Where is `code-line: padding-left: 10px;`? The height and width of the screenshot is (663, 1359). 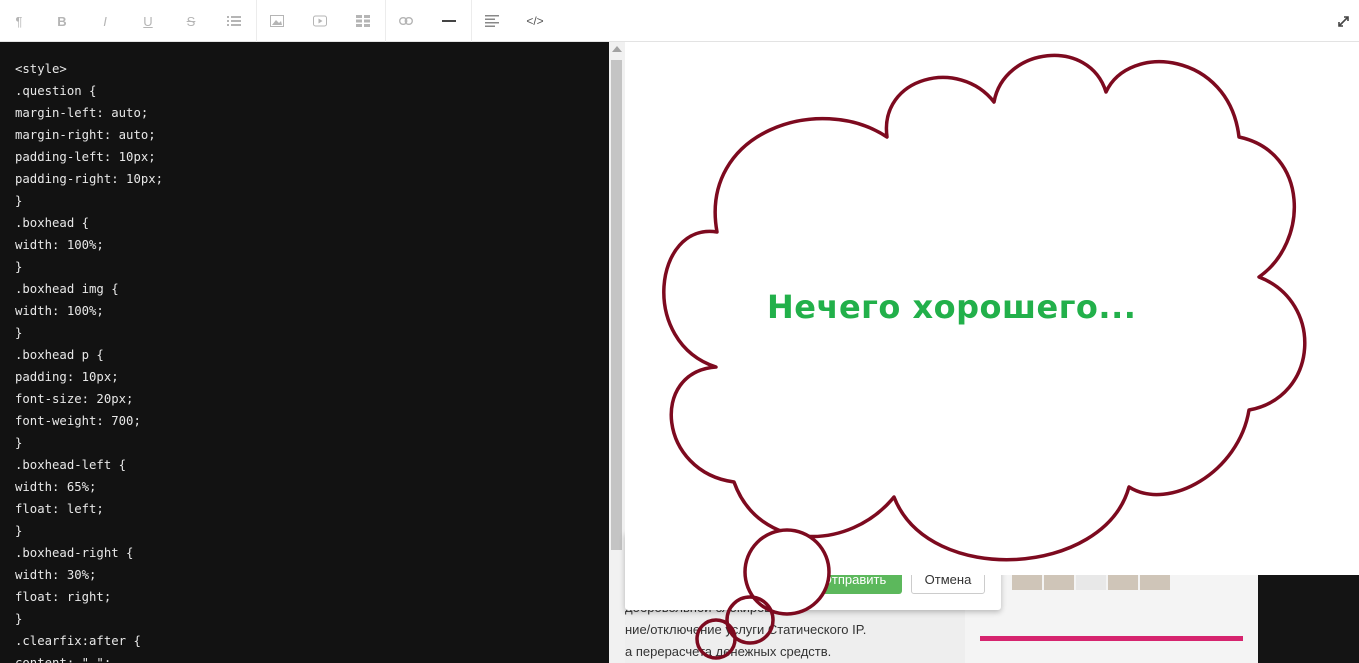
code-line: padding-left: 10px; is located at coordinates (85, 157).